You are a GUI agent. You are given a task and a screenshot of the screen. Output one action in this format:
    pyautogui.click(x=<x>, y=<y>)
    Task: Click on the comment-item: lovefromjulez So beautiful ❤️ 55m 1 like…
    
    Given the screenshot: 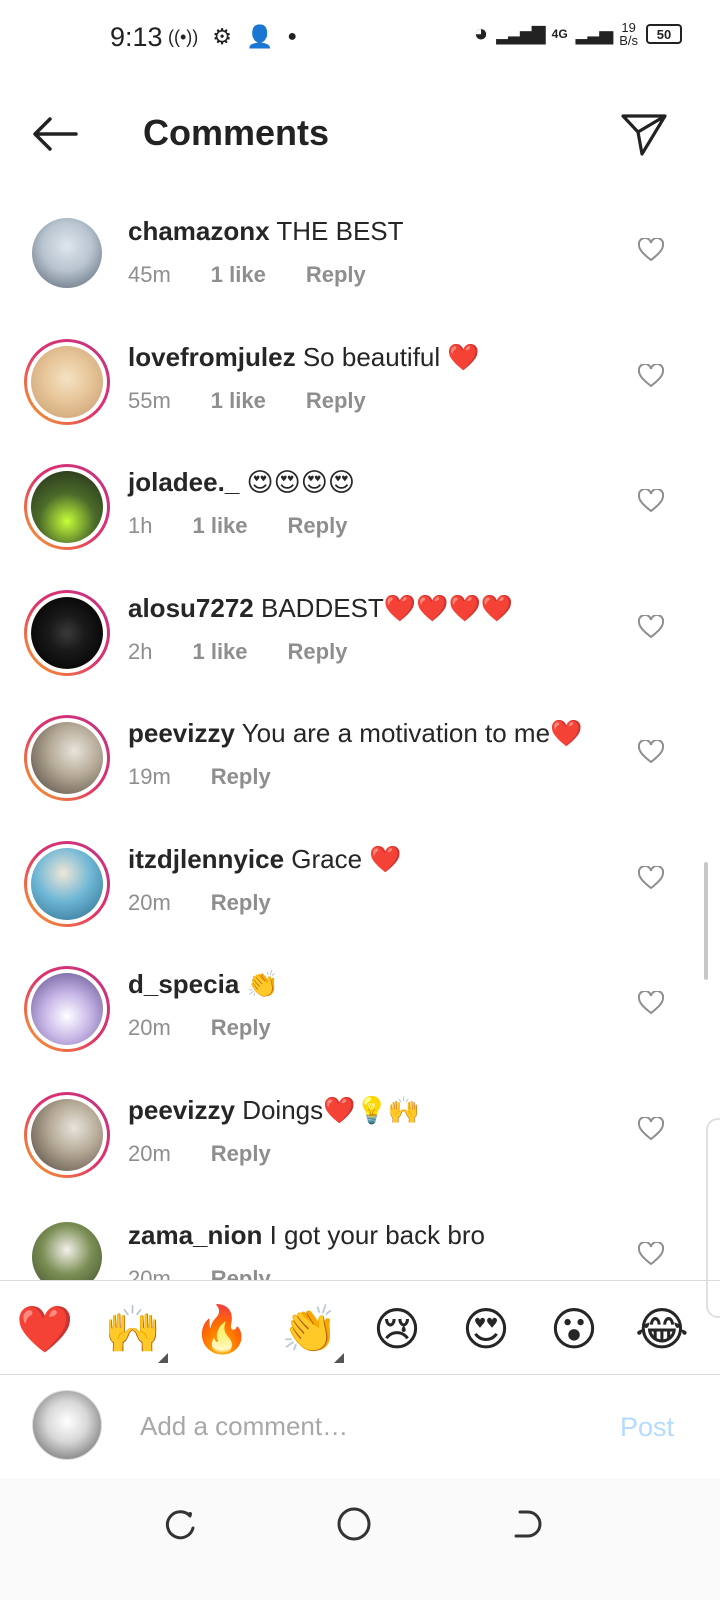 What is the action you would take?
    pyautogui.click(x=360, y=379)
    